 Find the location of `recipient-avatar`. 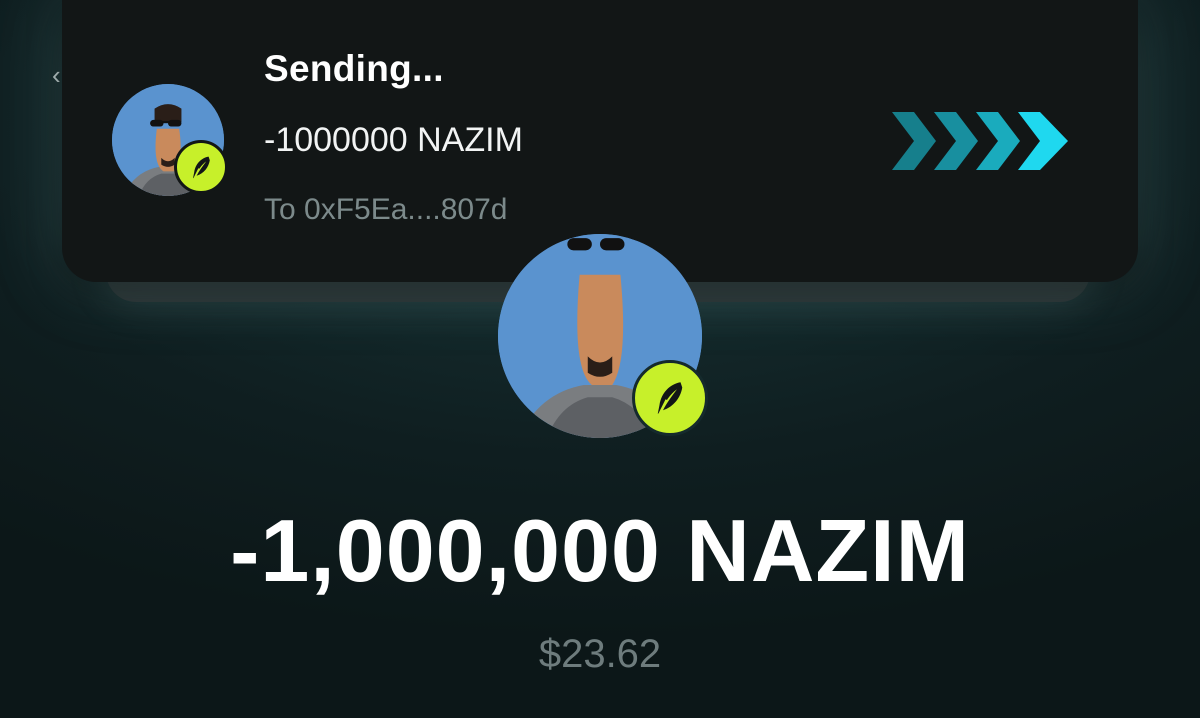

recipient-avatar is located at coordinates (603, 336).